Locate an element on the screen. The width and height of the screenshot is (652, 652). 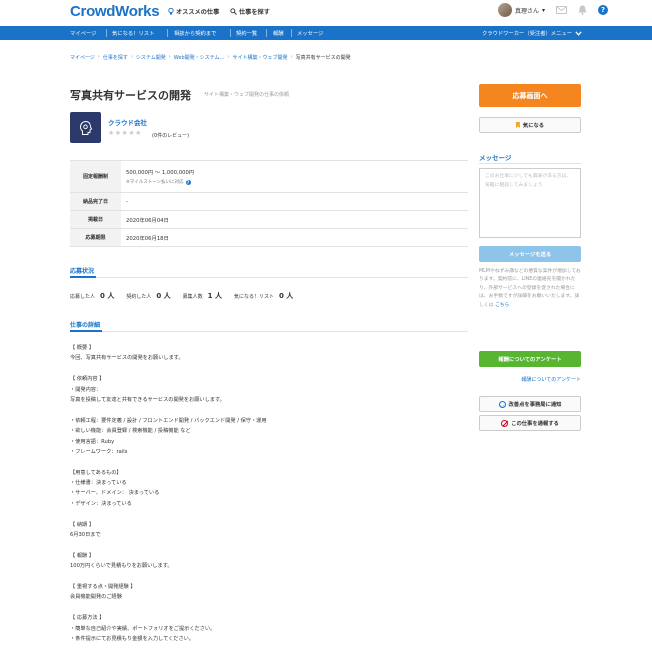
description-line: ・簡単な自己紹介や実績、ポートフォリオをご提示ください。 is located at coordinates (143, 628).